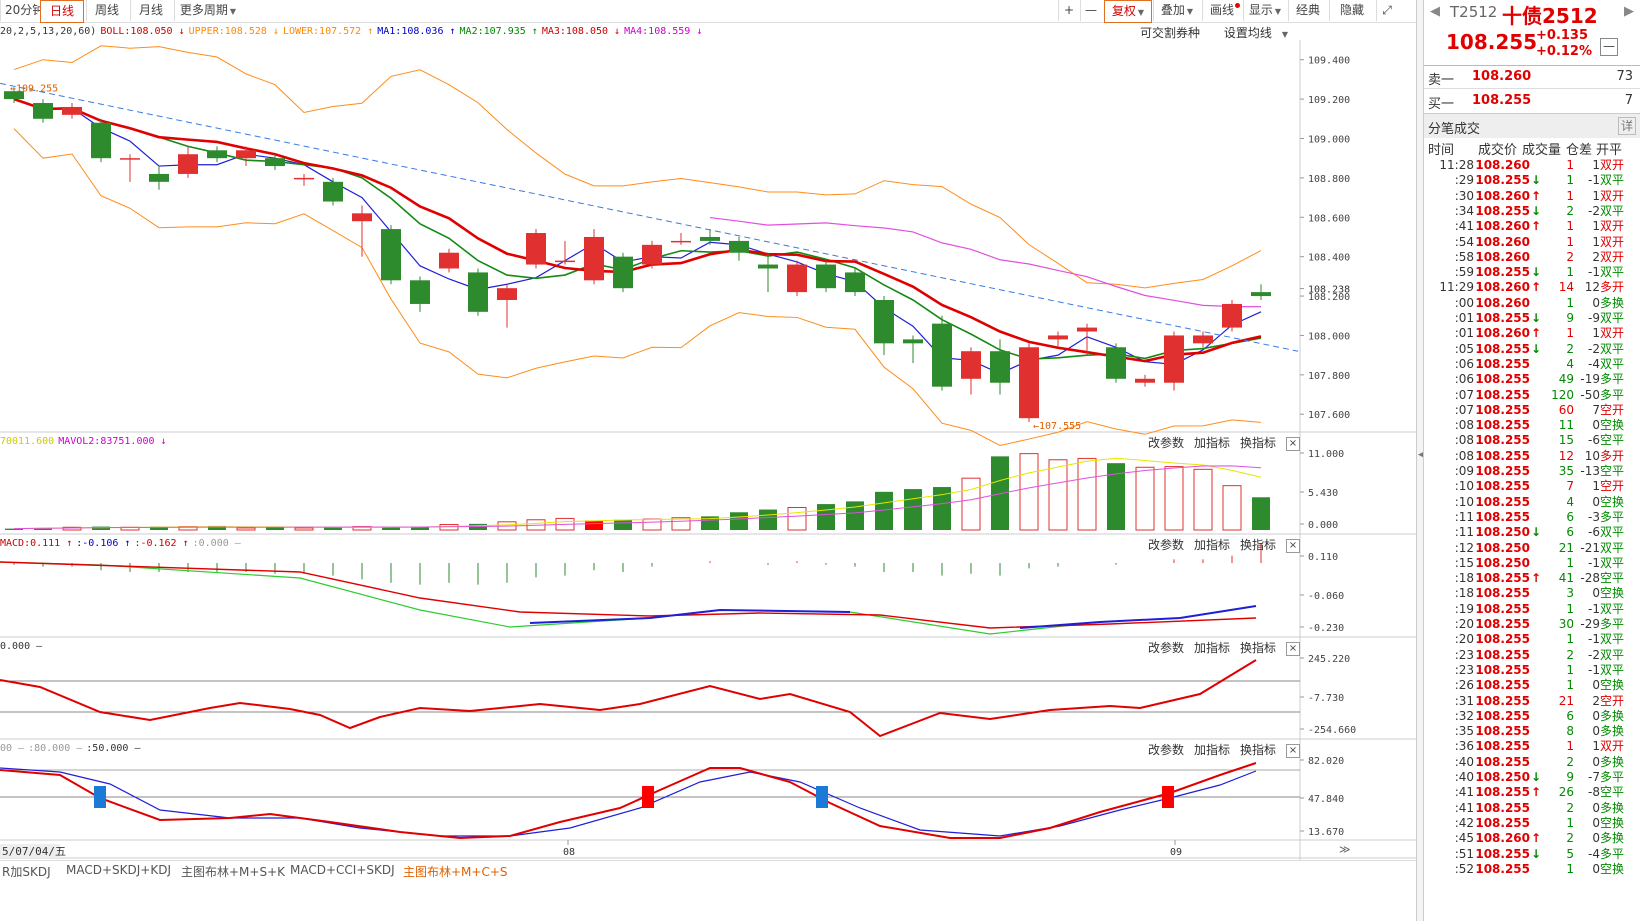 The image size is (1640, 921). I want to click on prev-contract-icon: ◀, so click(1435, 11).